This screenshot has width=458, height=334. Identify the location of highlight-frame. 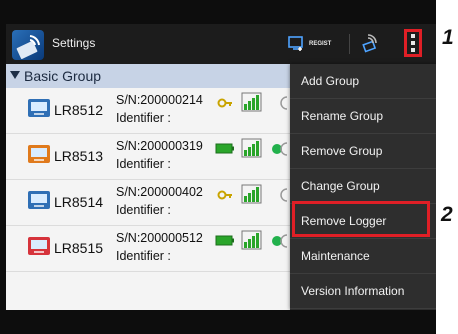
(361, 219).